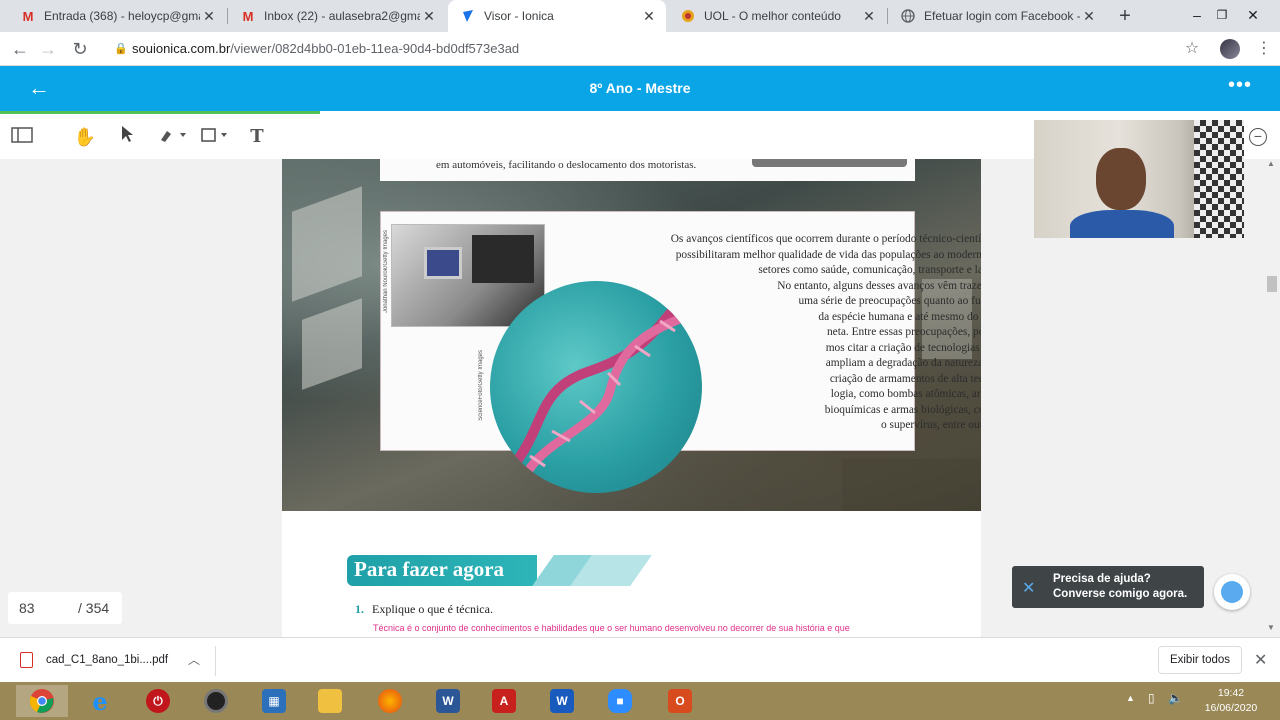 The width and height of the screenshot is (1280, 720). I want to click on taskbar-clock: 19:42 16/06/2020, so click(1231, 701).